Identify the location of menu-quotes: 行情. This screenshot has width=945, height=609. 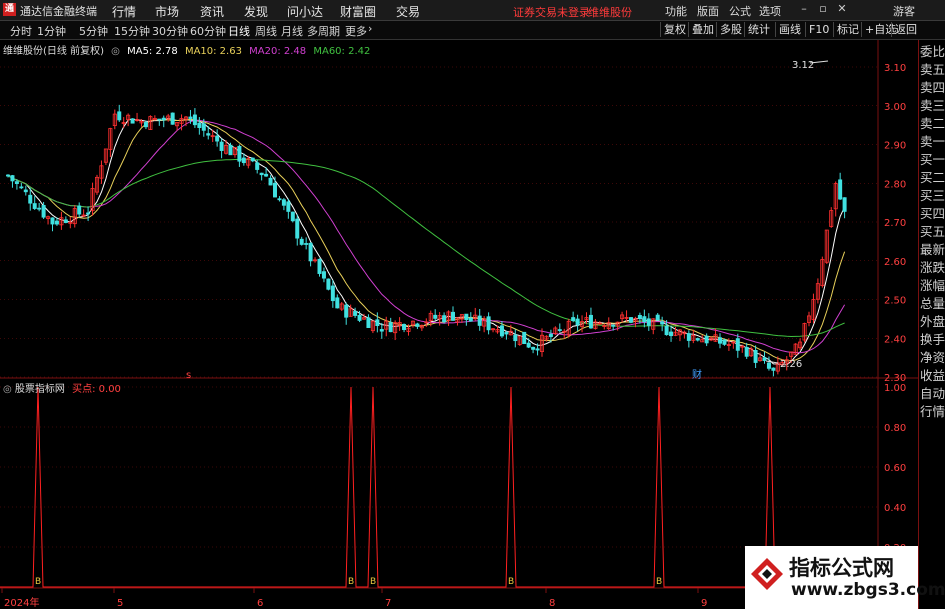
(124, 11).